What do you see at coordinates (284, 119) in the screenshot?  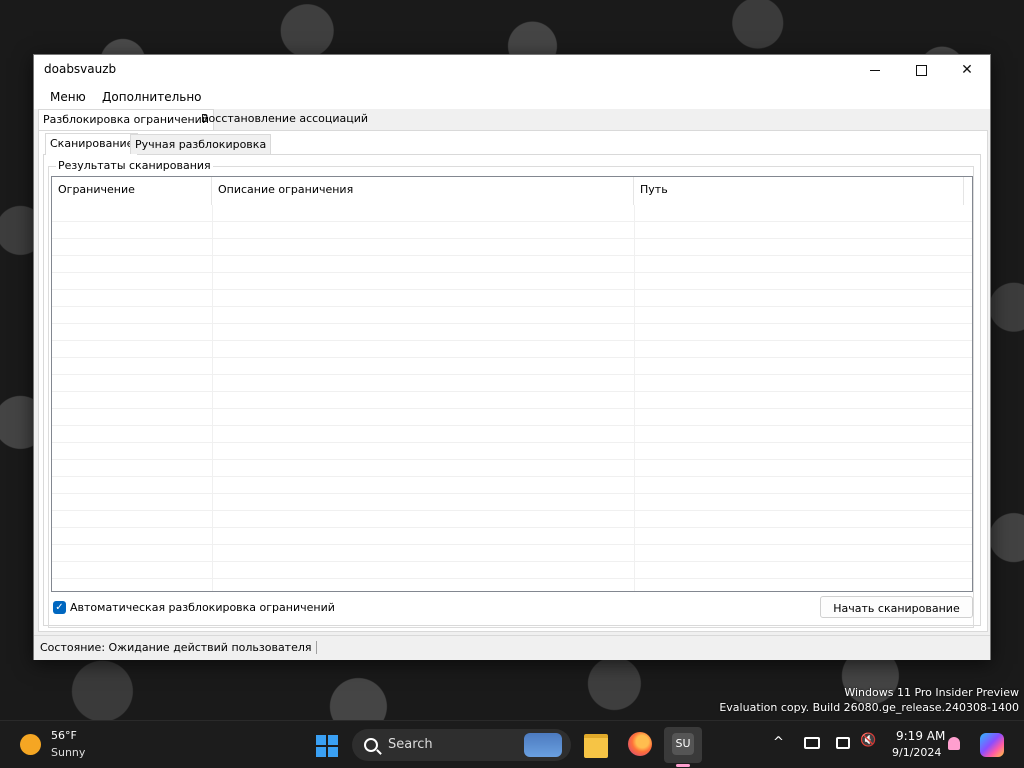 I see `tab-restore-associations: Восстановление ассоциаций` at bounding box center [284, 119].